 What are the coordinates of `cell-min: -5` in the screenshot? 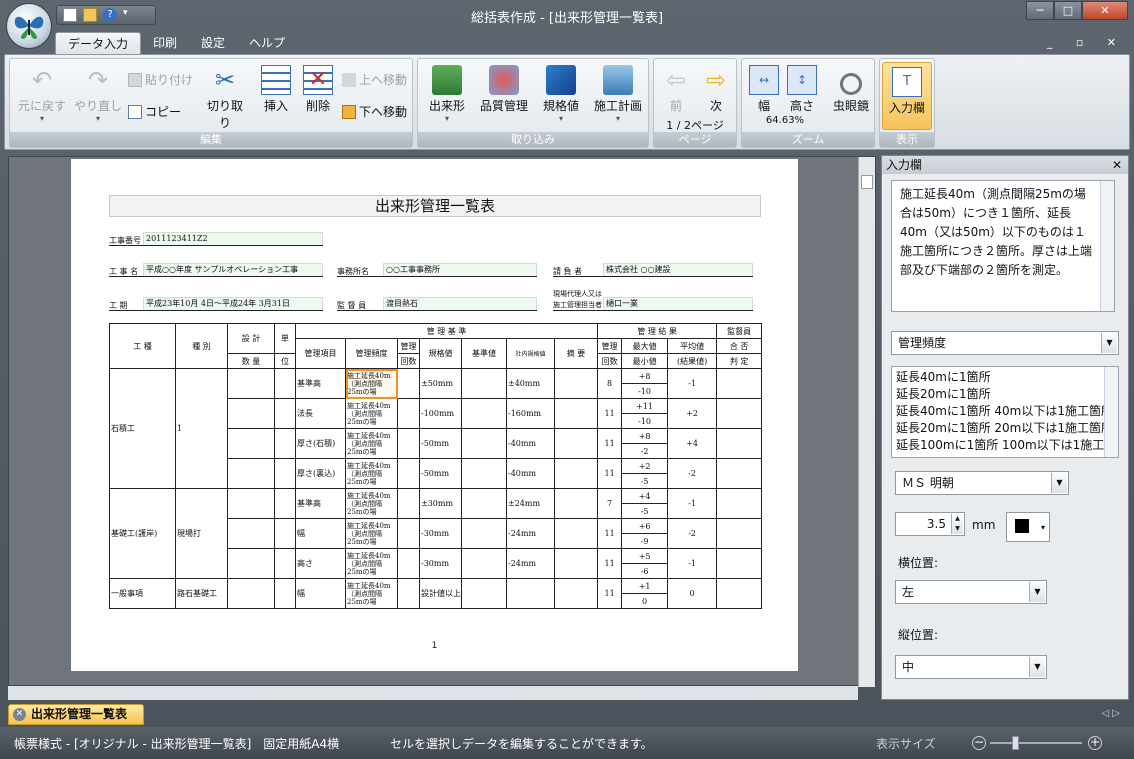 It's located at (645, 481).